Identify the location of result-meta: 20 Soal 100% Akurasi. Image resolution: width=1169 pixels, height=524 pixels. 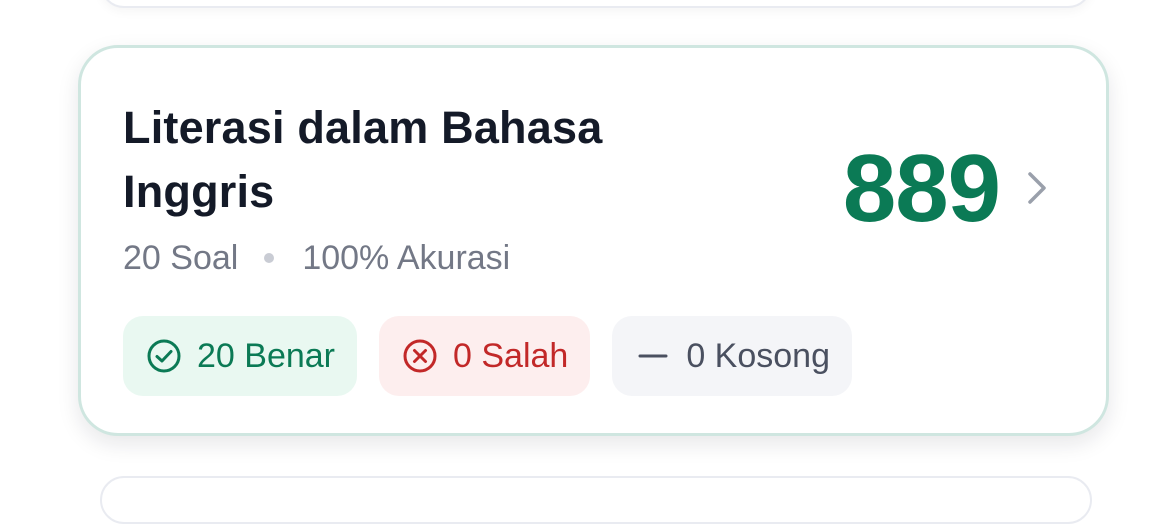
(316, 258).